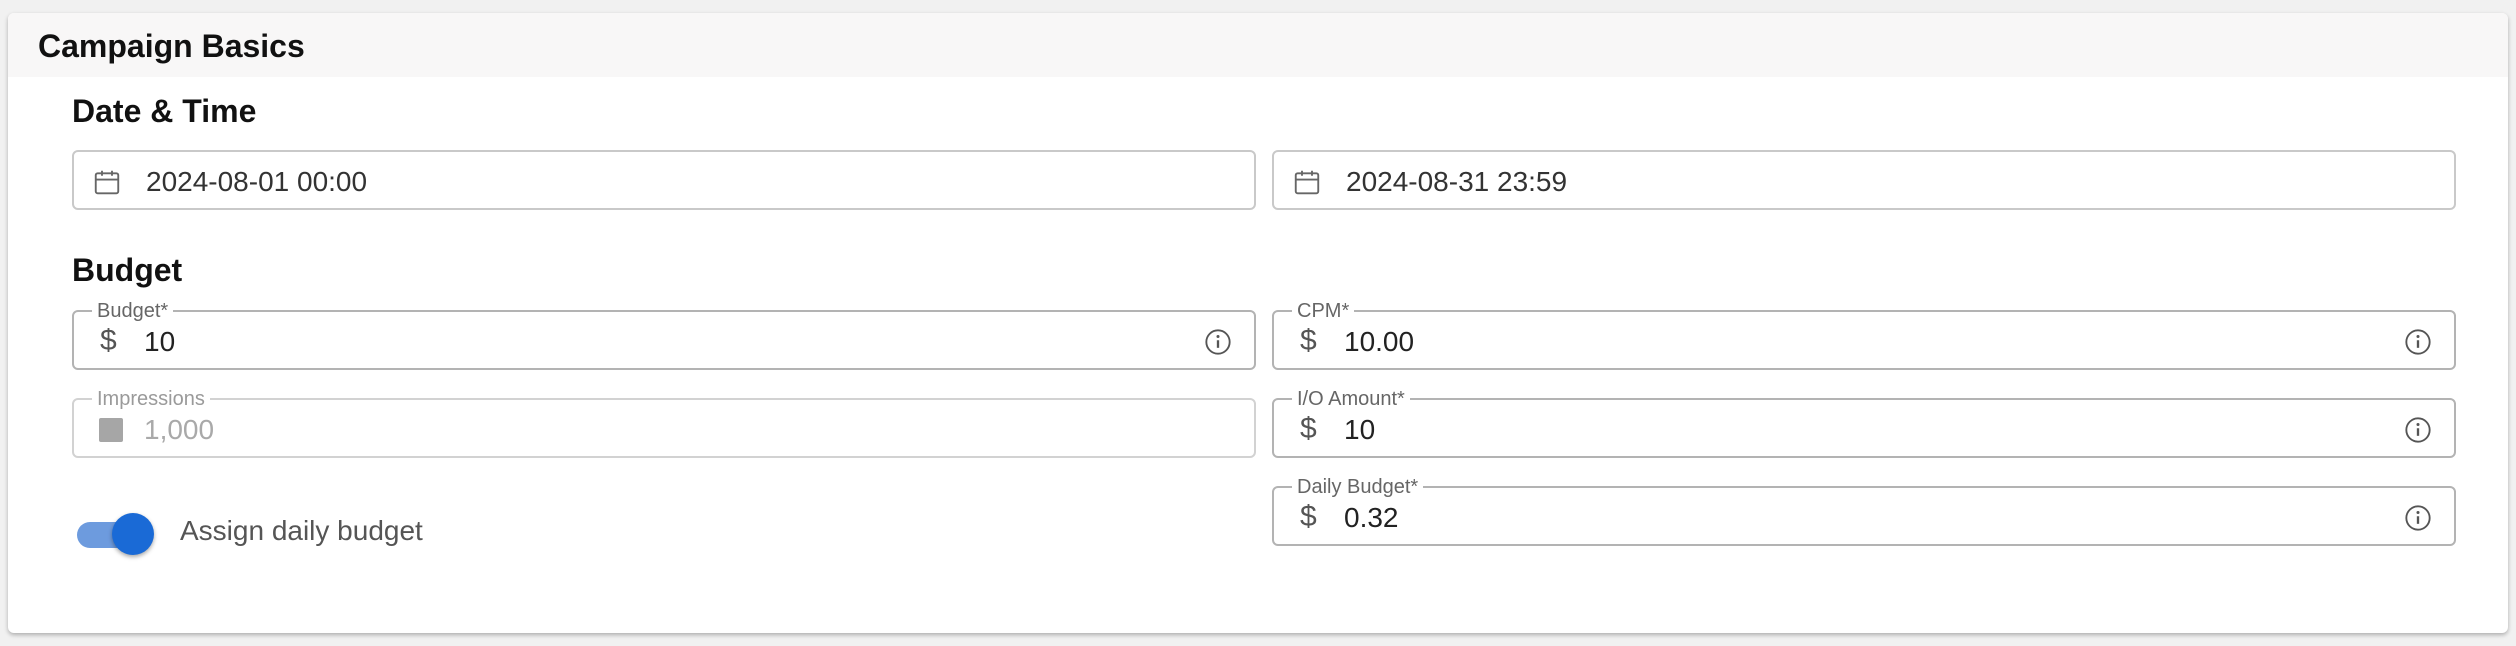 The image size is (2516, 646). Describe the element at coordinates (1358, 487) in the screenshot. I see `daily-budget-label: Daily Budget*` at that location.